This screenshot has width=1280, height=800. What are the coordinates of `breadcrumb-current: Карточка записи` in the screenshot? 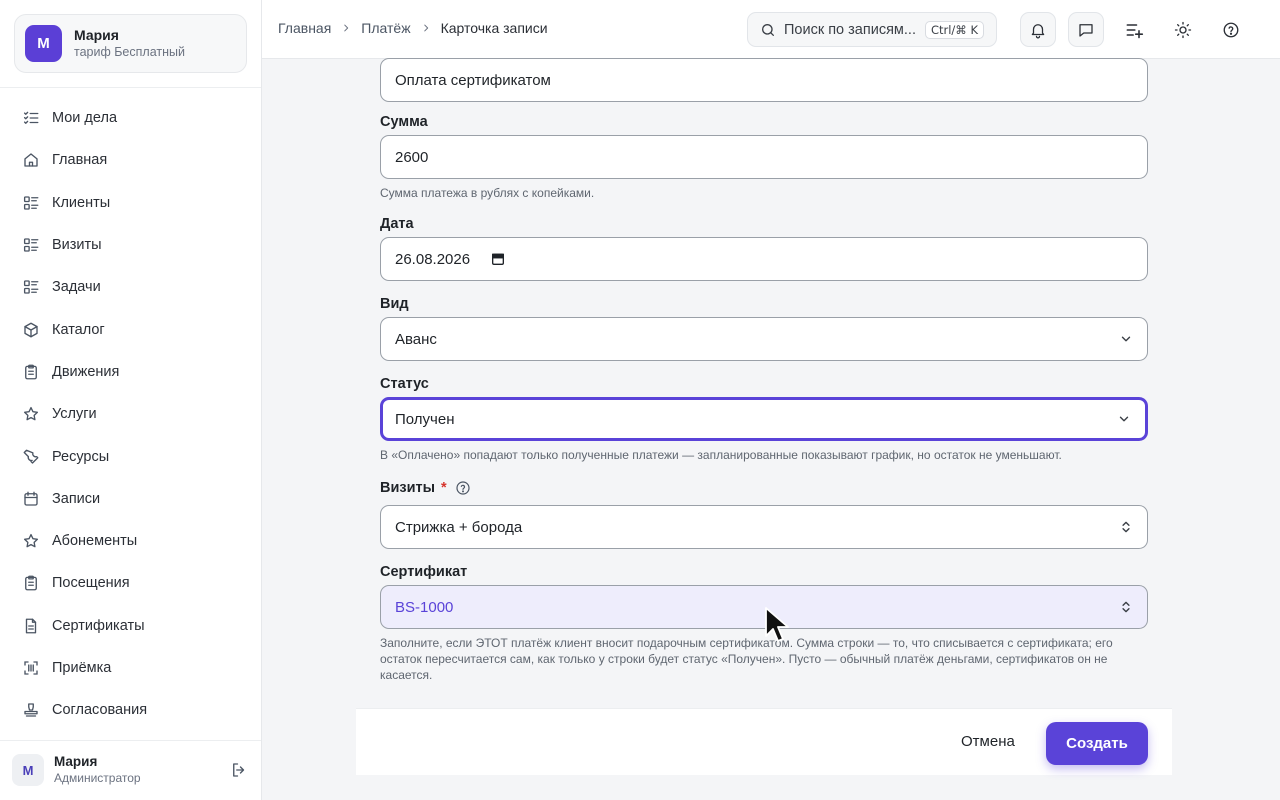 It's located at (494, 28).